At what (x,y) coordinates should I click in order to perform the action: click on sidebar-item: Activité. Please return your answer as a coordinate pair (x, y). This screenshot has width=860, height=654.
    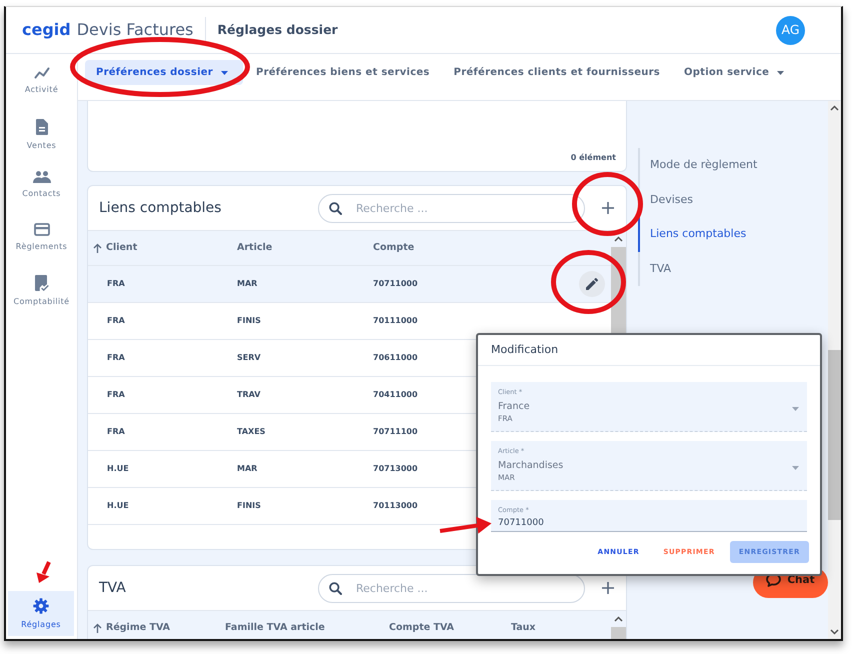
    Looking at the image, I should click on (41, 86).